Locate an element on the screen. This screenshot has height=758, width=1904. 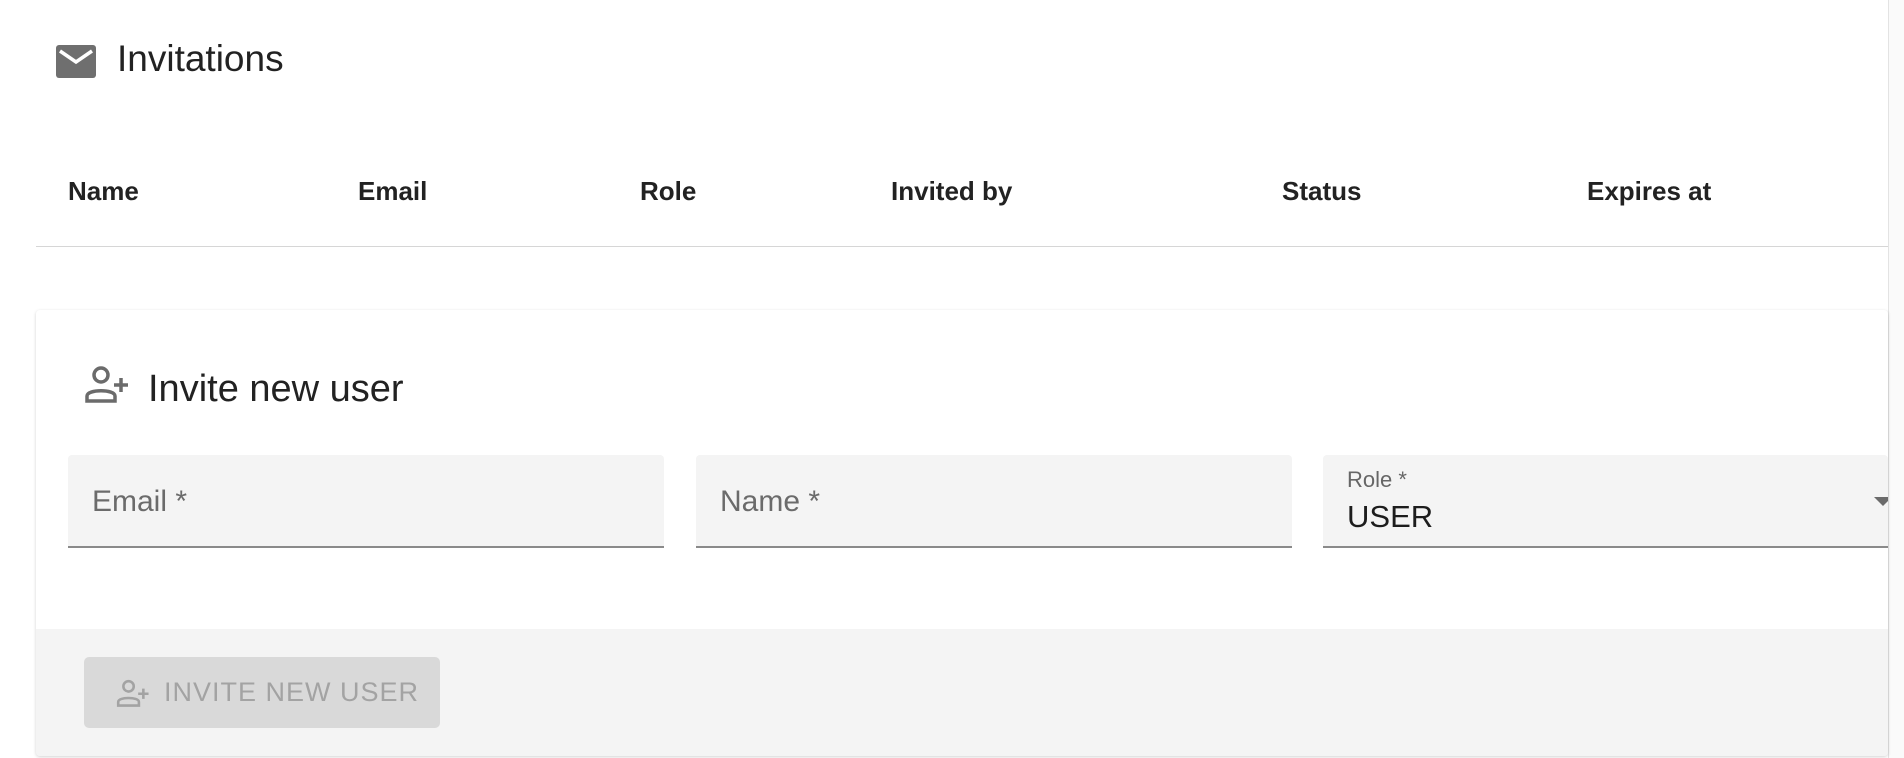
card-title: Invite new user is located at coordinates (276, 389).